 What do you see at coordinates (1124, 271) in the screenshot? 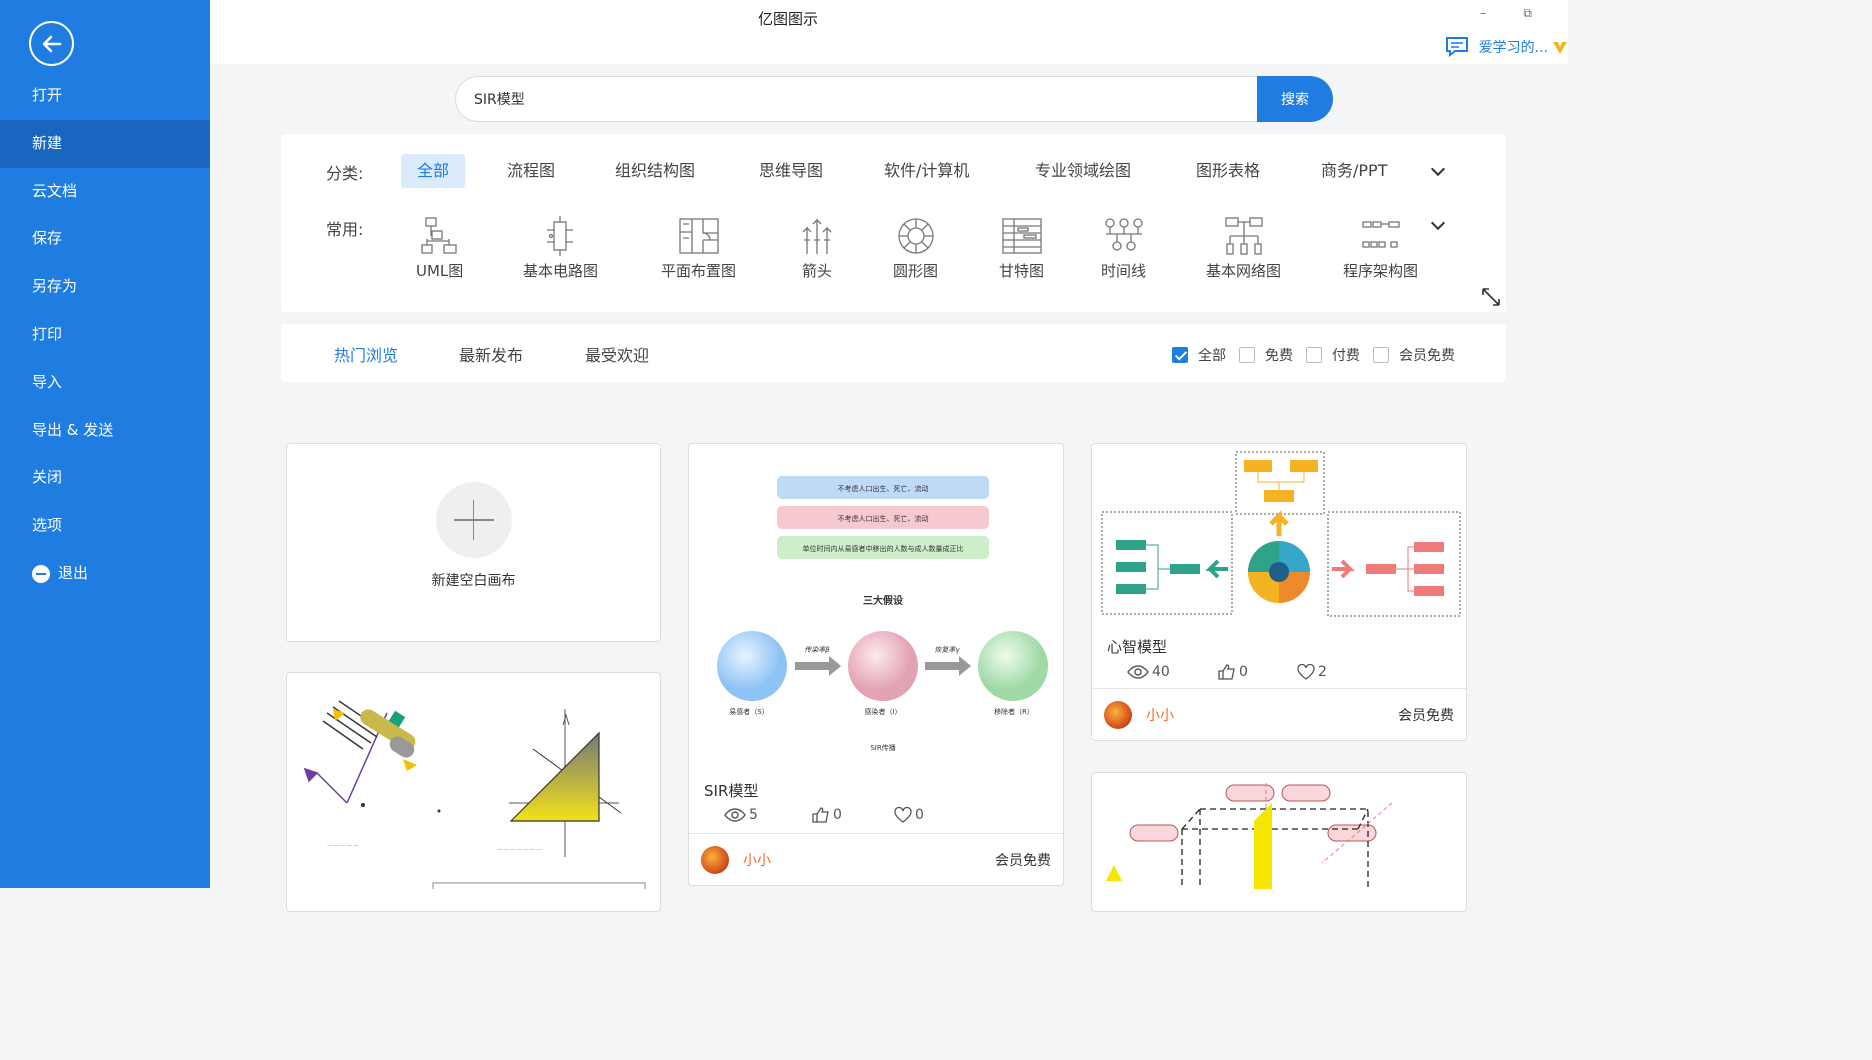
I see `common-item-label: 时间线` at bounding box center [1124, 271].